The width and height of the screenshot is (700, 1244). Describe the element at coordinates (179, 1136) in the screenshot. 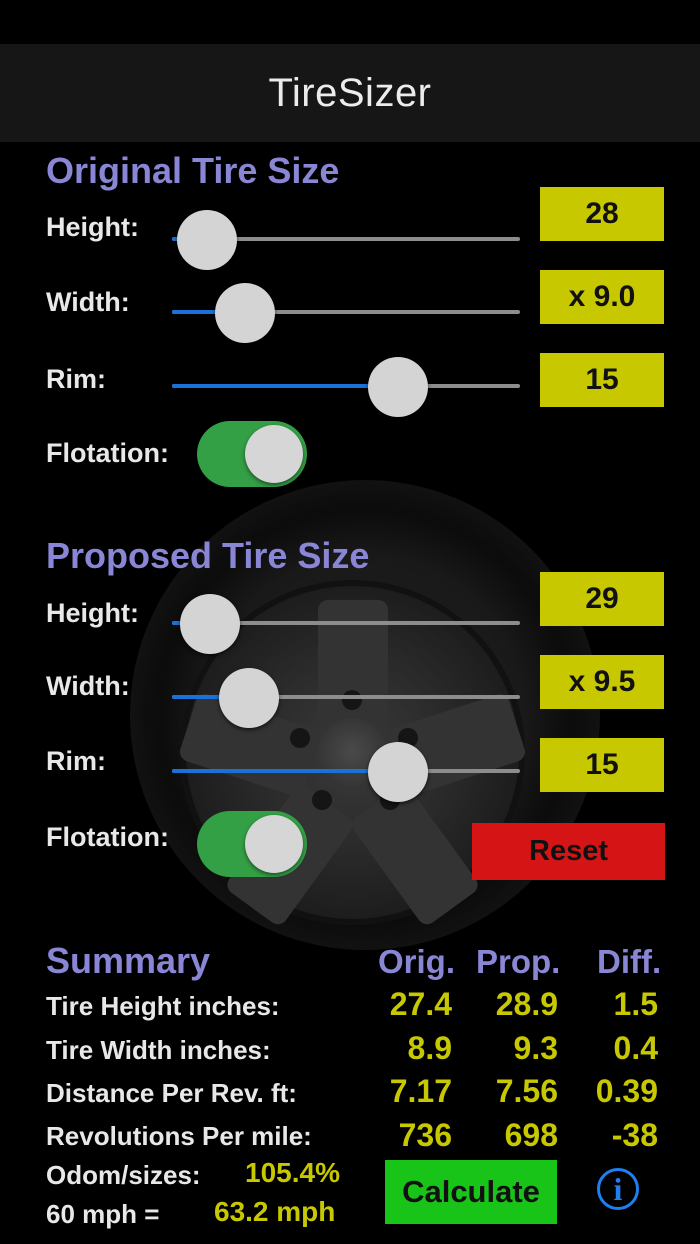

I see `summary-row-label: Revolutions Per mile:` at that location.